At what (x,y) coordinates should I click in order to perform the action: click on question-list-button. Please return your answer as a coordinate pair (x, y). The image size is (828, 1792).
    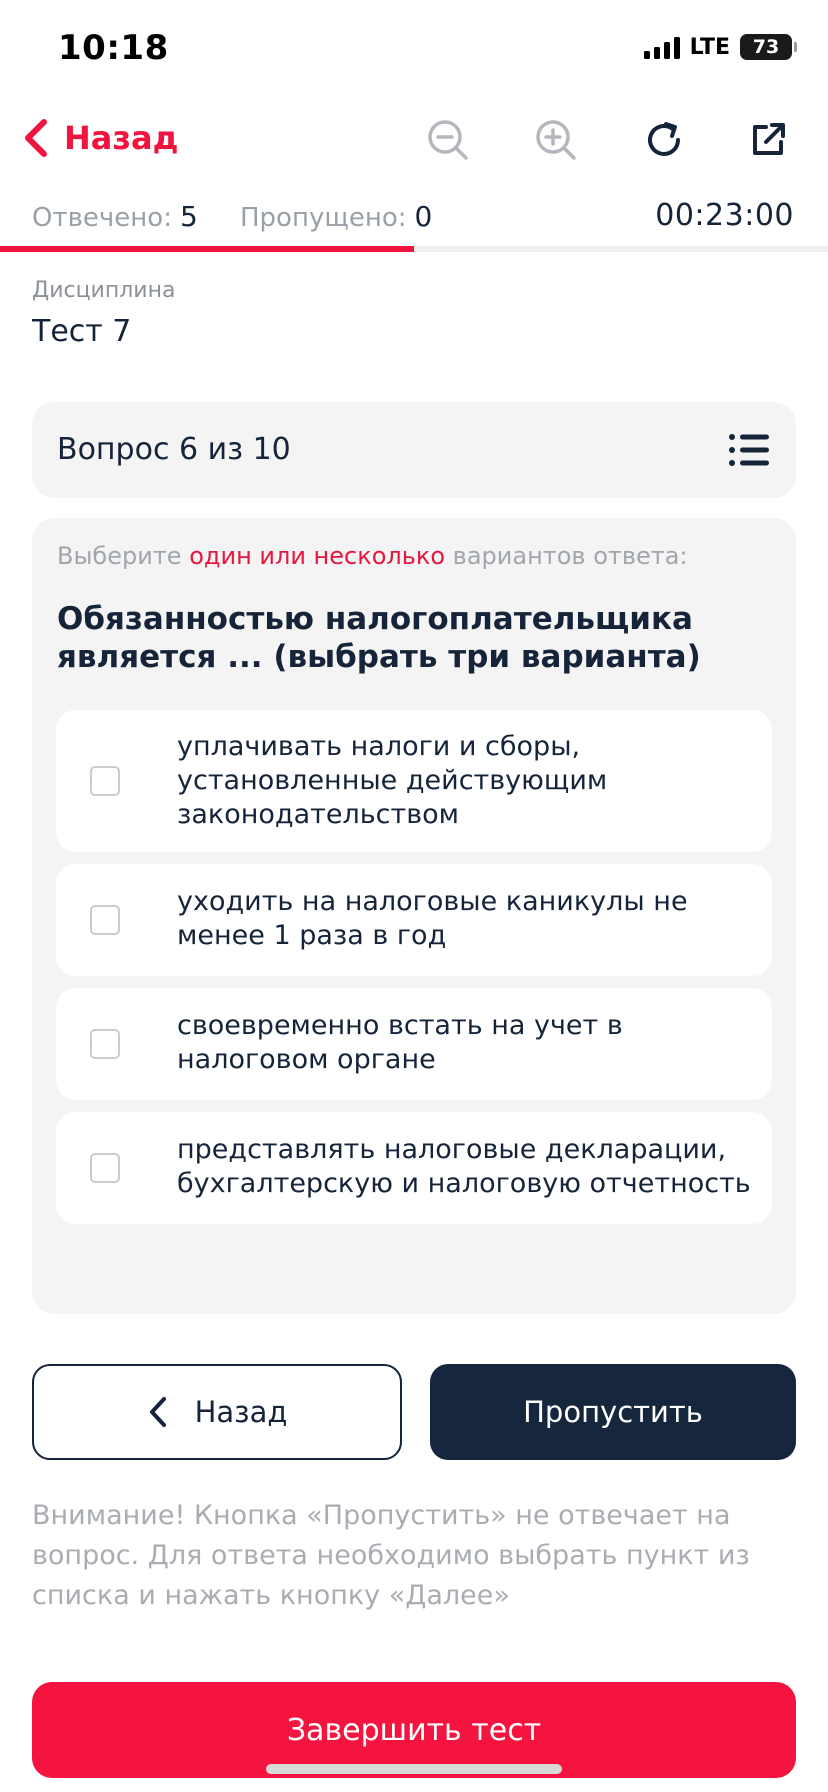
    Looking at the image, I should click on (749, 450).